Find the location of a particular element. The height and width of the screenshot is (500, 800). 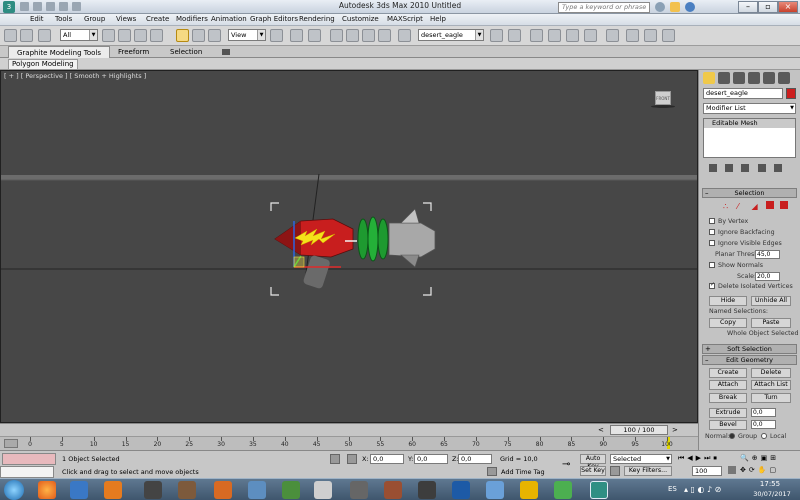

show-normals-checkbox: Show Normals is located at coordinates (736, 265).